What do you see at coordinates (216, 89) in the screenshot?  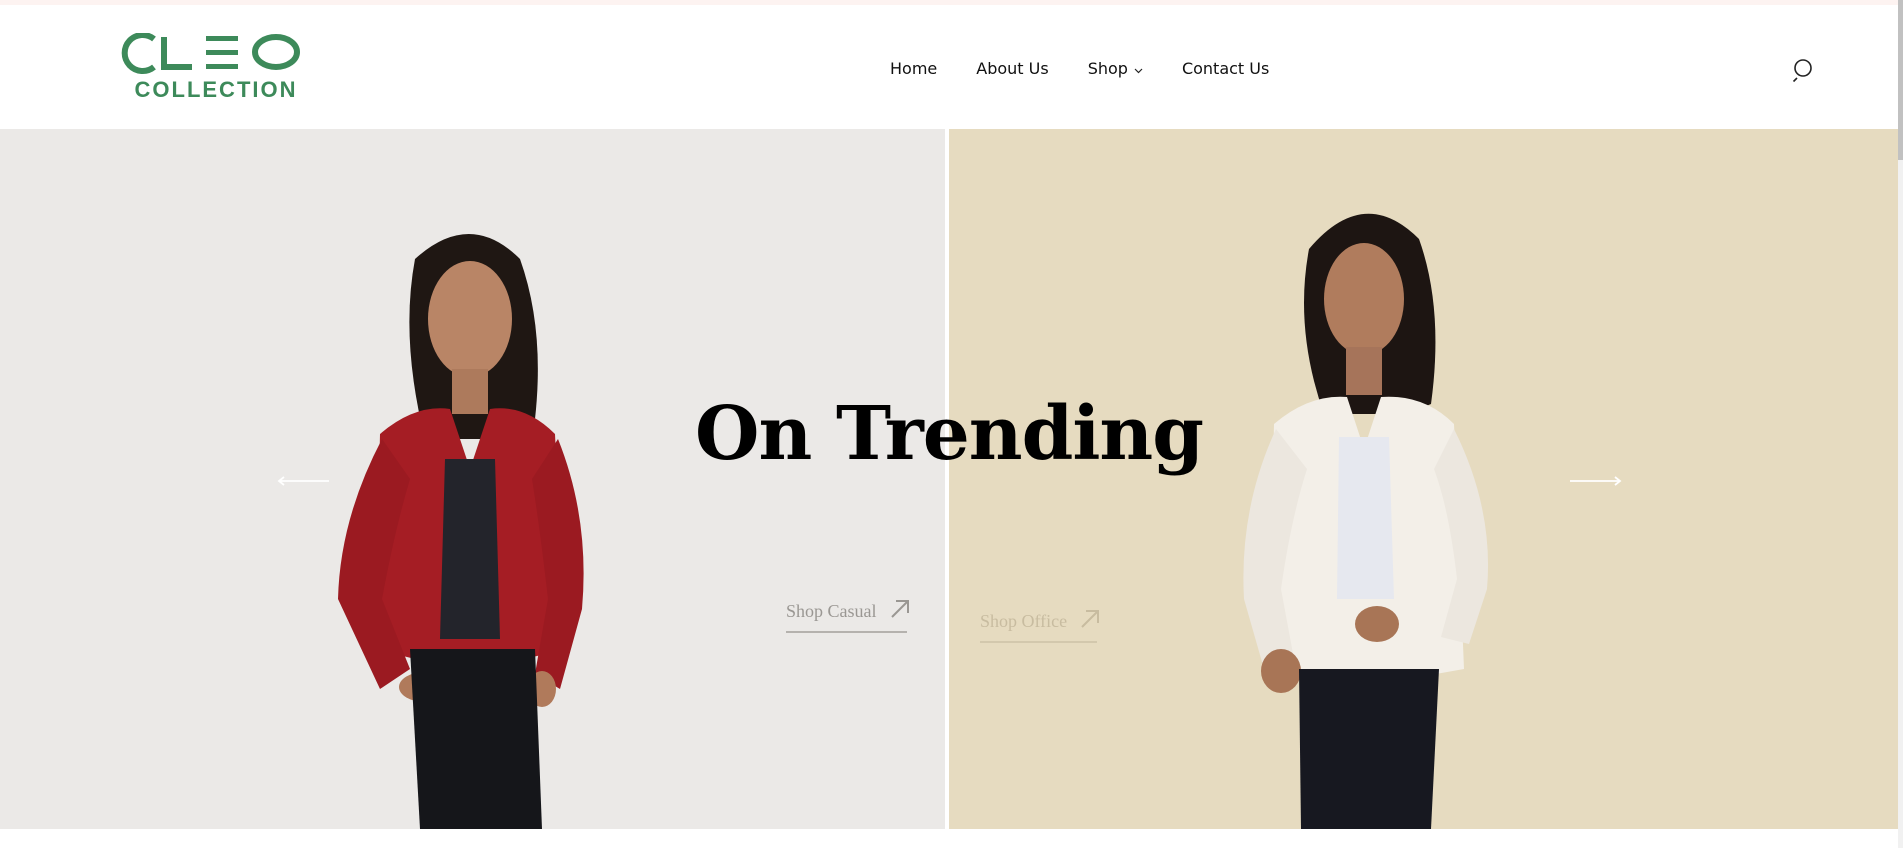 I see `svg-text: COLLECTION` at bounding box center [216, 89].